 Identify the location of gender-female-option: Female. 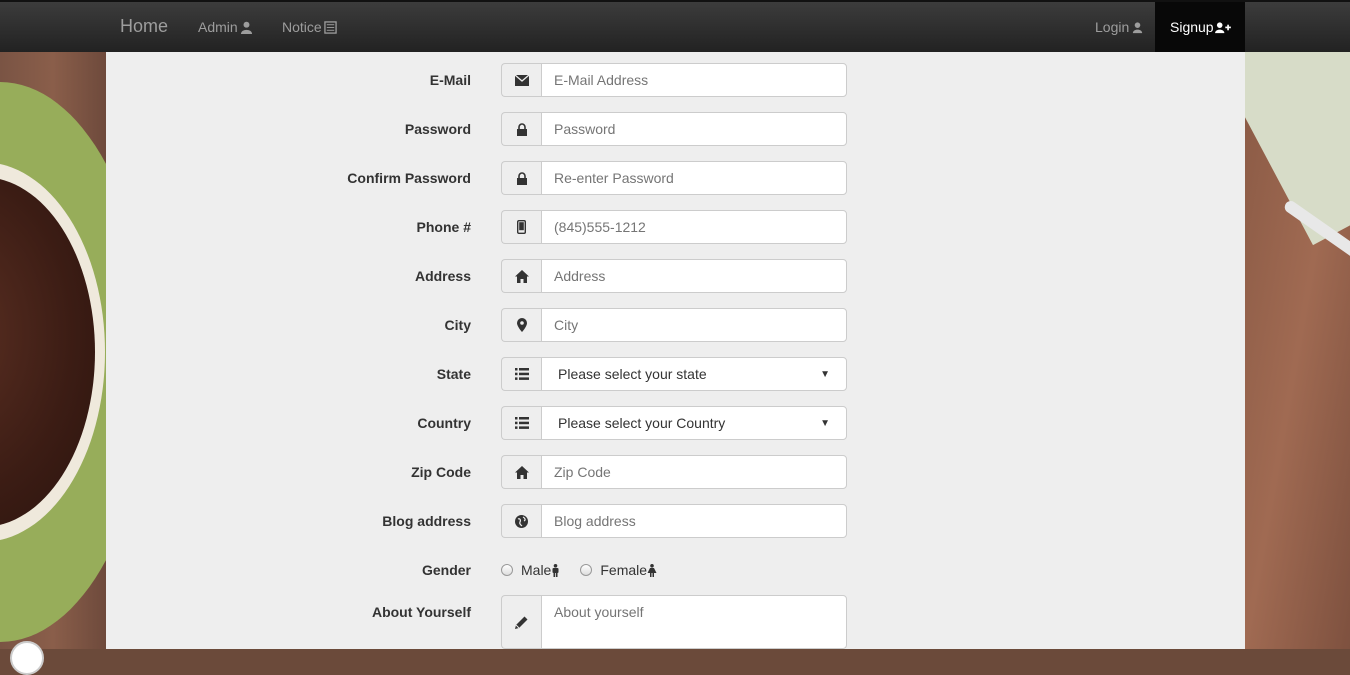
(618, 570).